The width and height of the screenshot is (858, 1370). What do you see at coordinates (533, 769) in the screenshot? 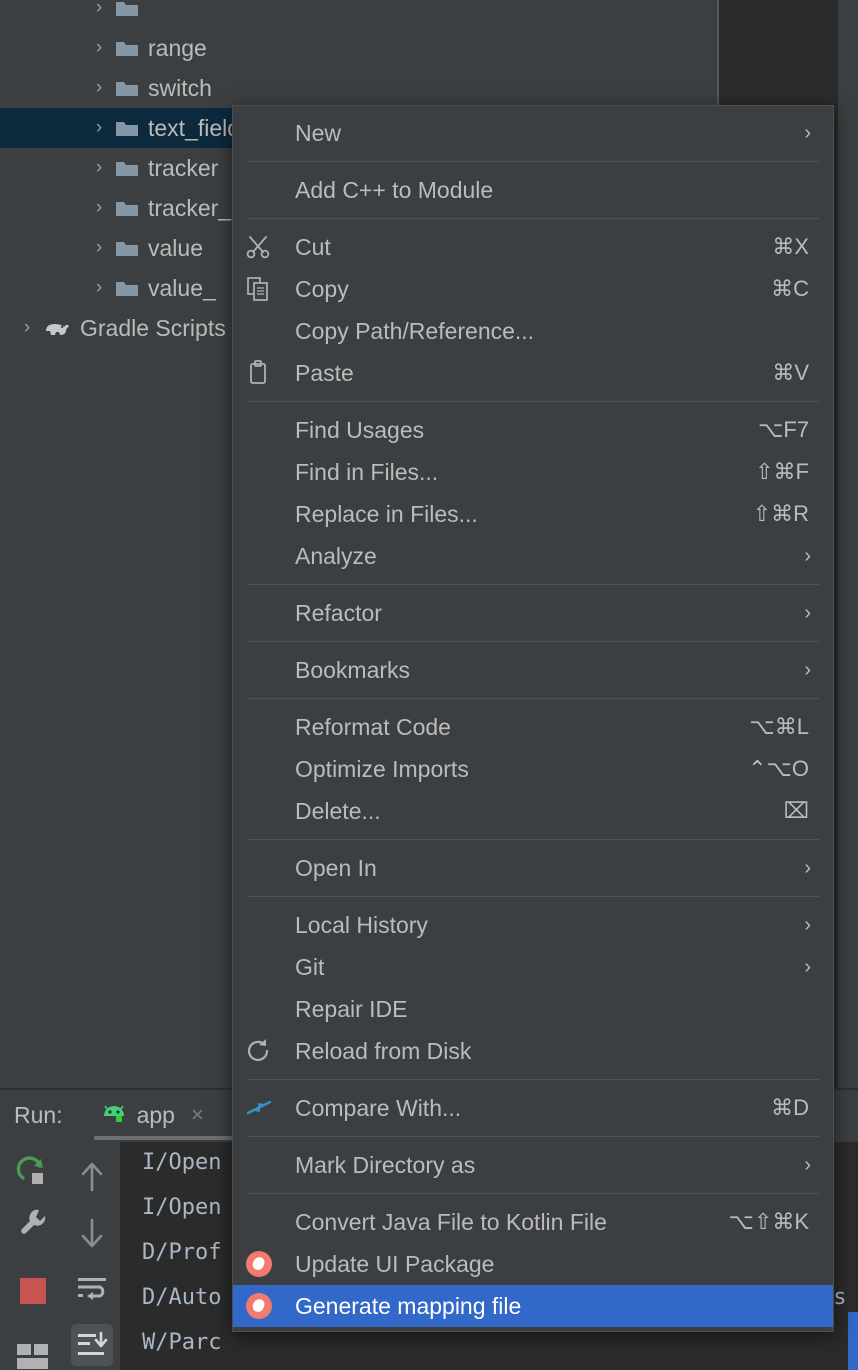
I see `menu-item-optimize-imports: Optimize Imports ⌃⌥O` at bounding box center [533, 769].